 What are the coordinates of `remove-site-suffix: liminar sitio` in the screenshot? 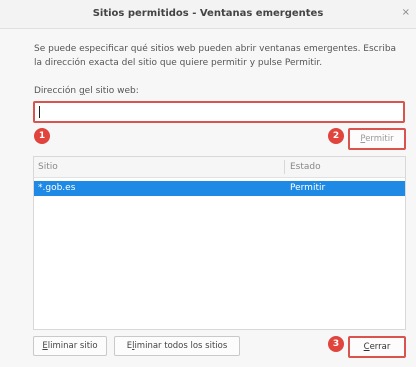 It's located at (72, 346).